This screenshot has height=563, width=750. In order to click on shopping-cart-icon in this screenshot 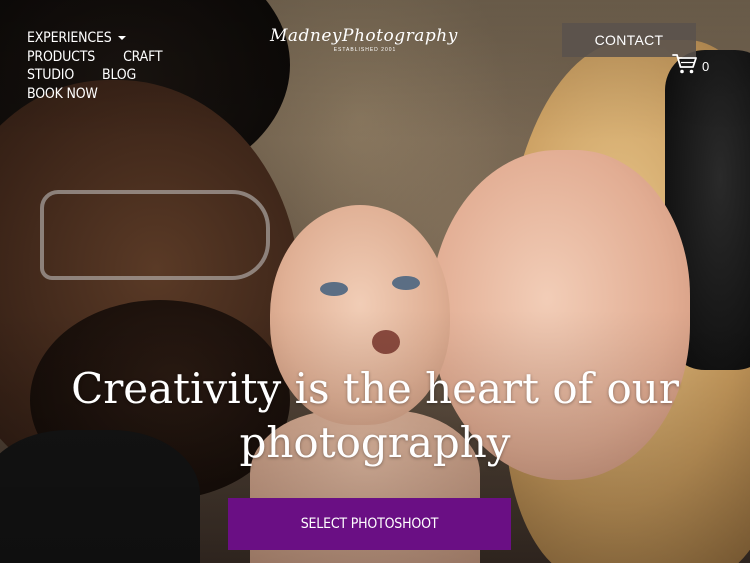, I will do `click(685, 66)`.